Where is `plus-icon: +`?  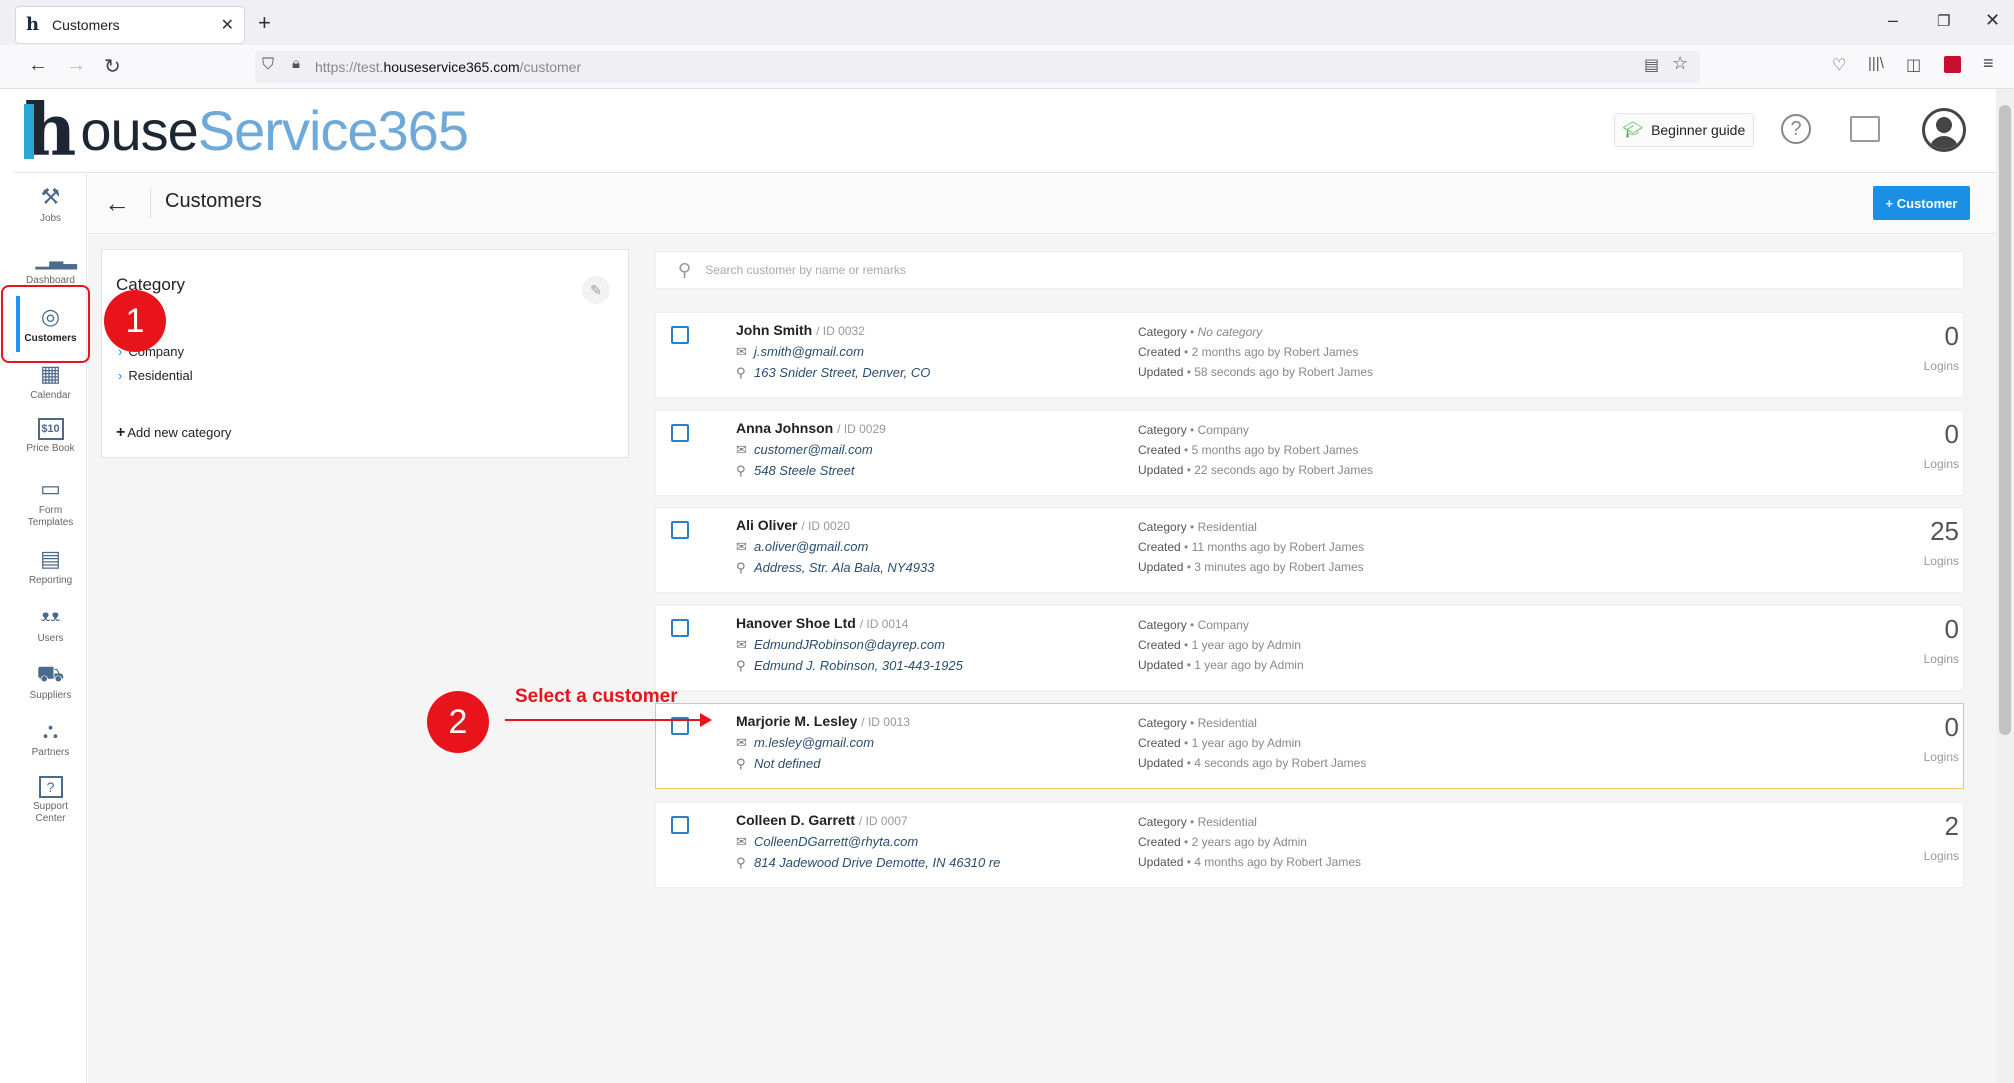
plus-icon: + is located at coordinates (121, 432).